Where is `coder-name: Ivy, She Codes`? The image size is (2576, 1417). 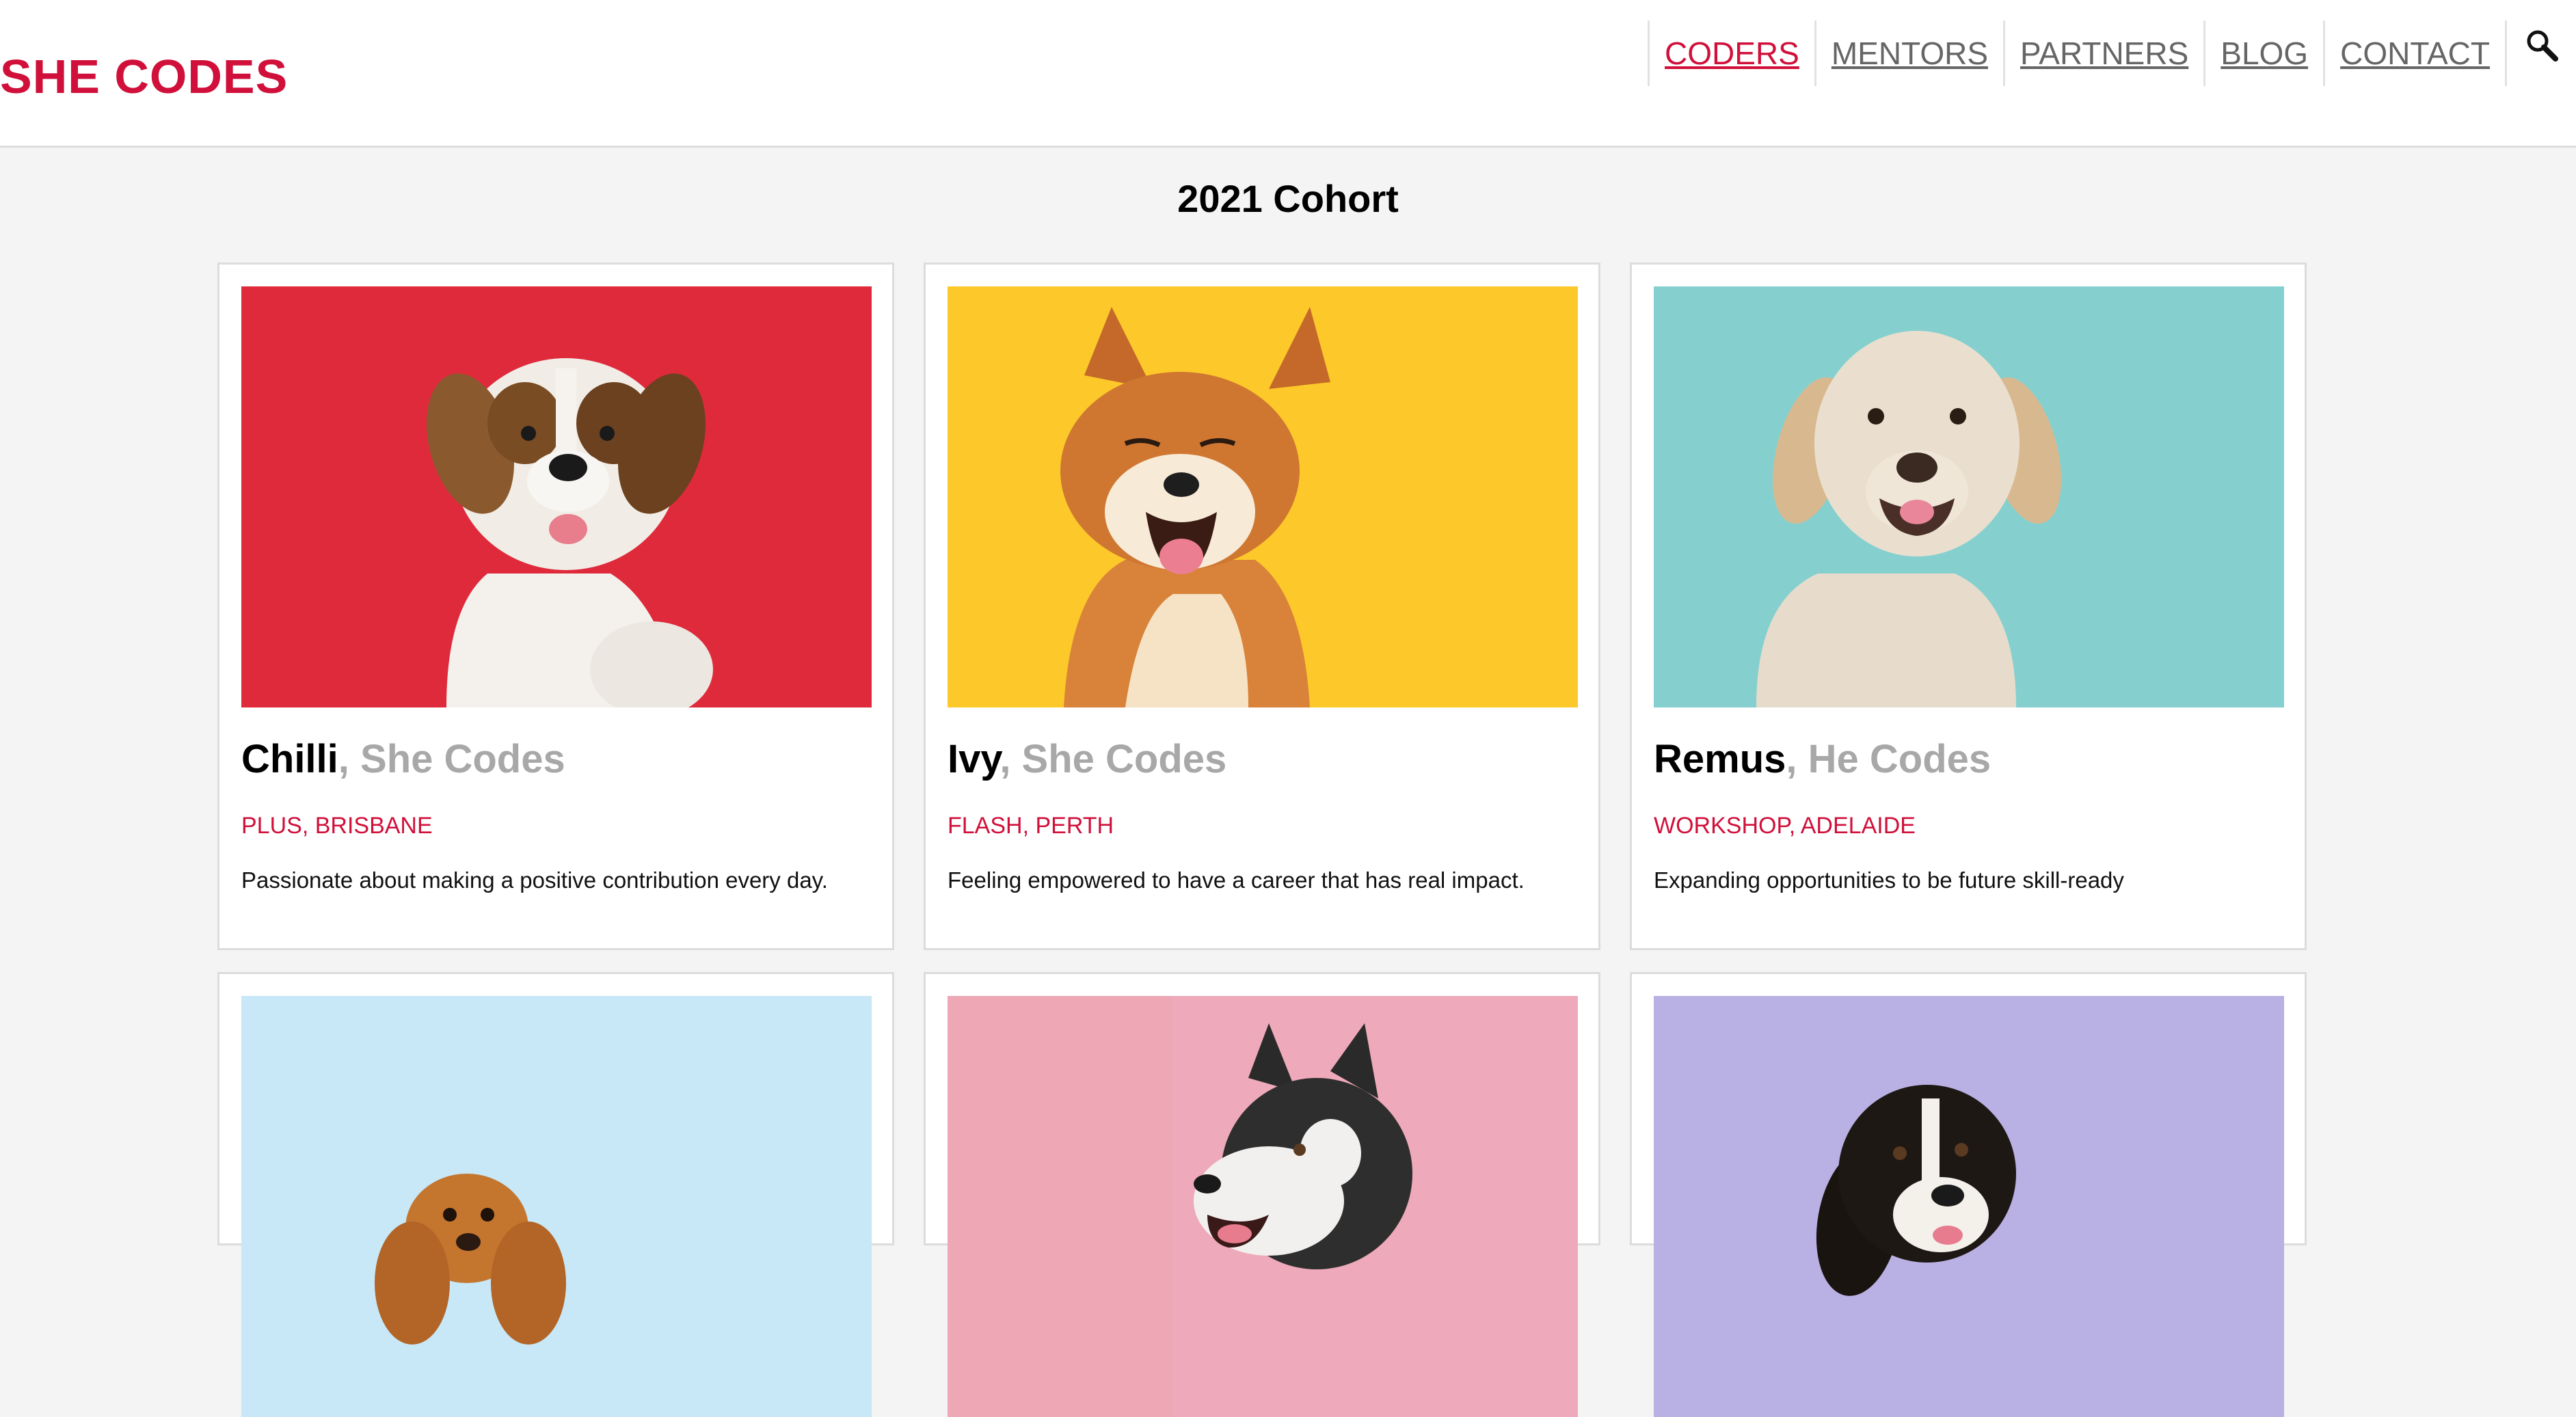
coder-name: Ivy, She Codes is located at coordinates (1087, 759).